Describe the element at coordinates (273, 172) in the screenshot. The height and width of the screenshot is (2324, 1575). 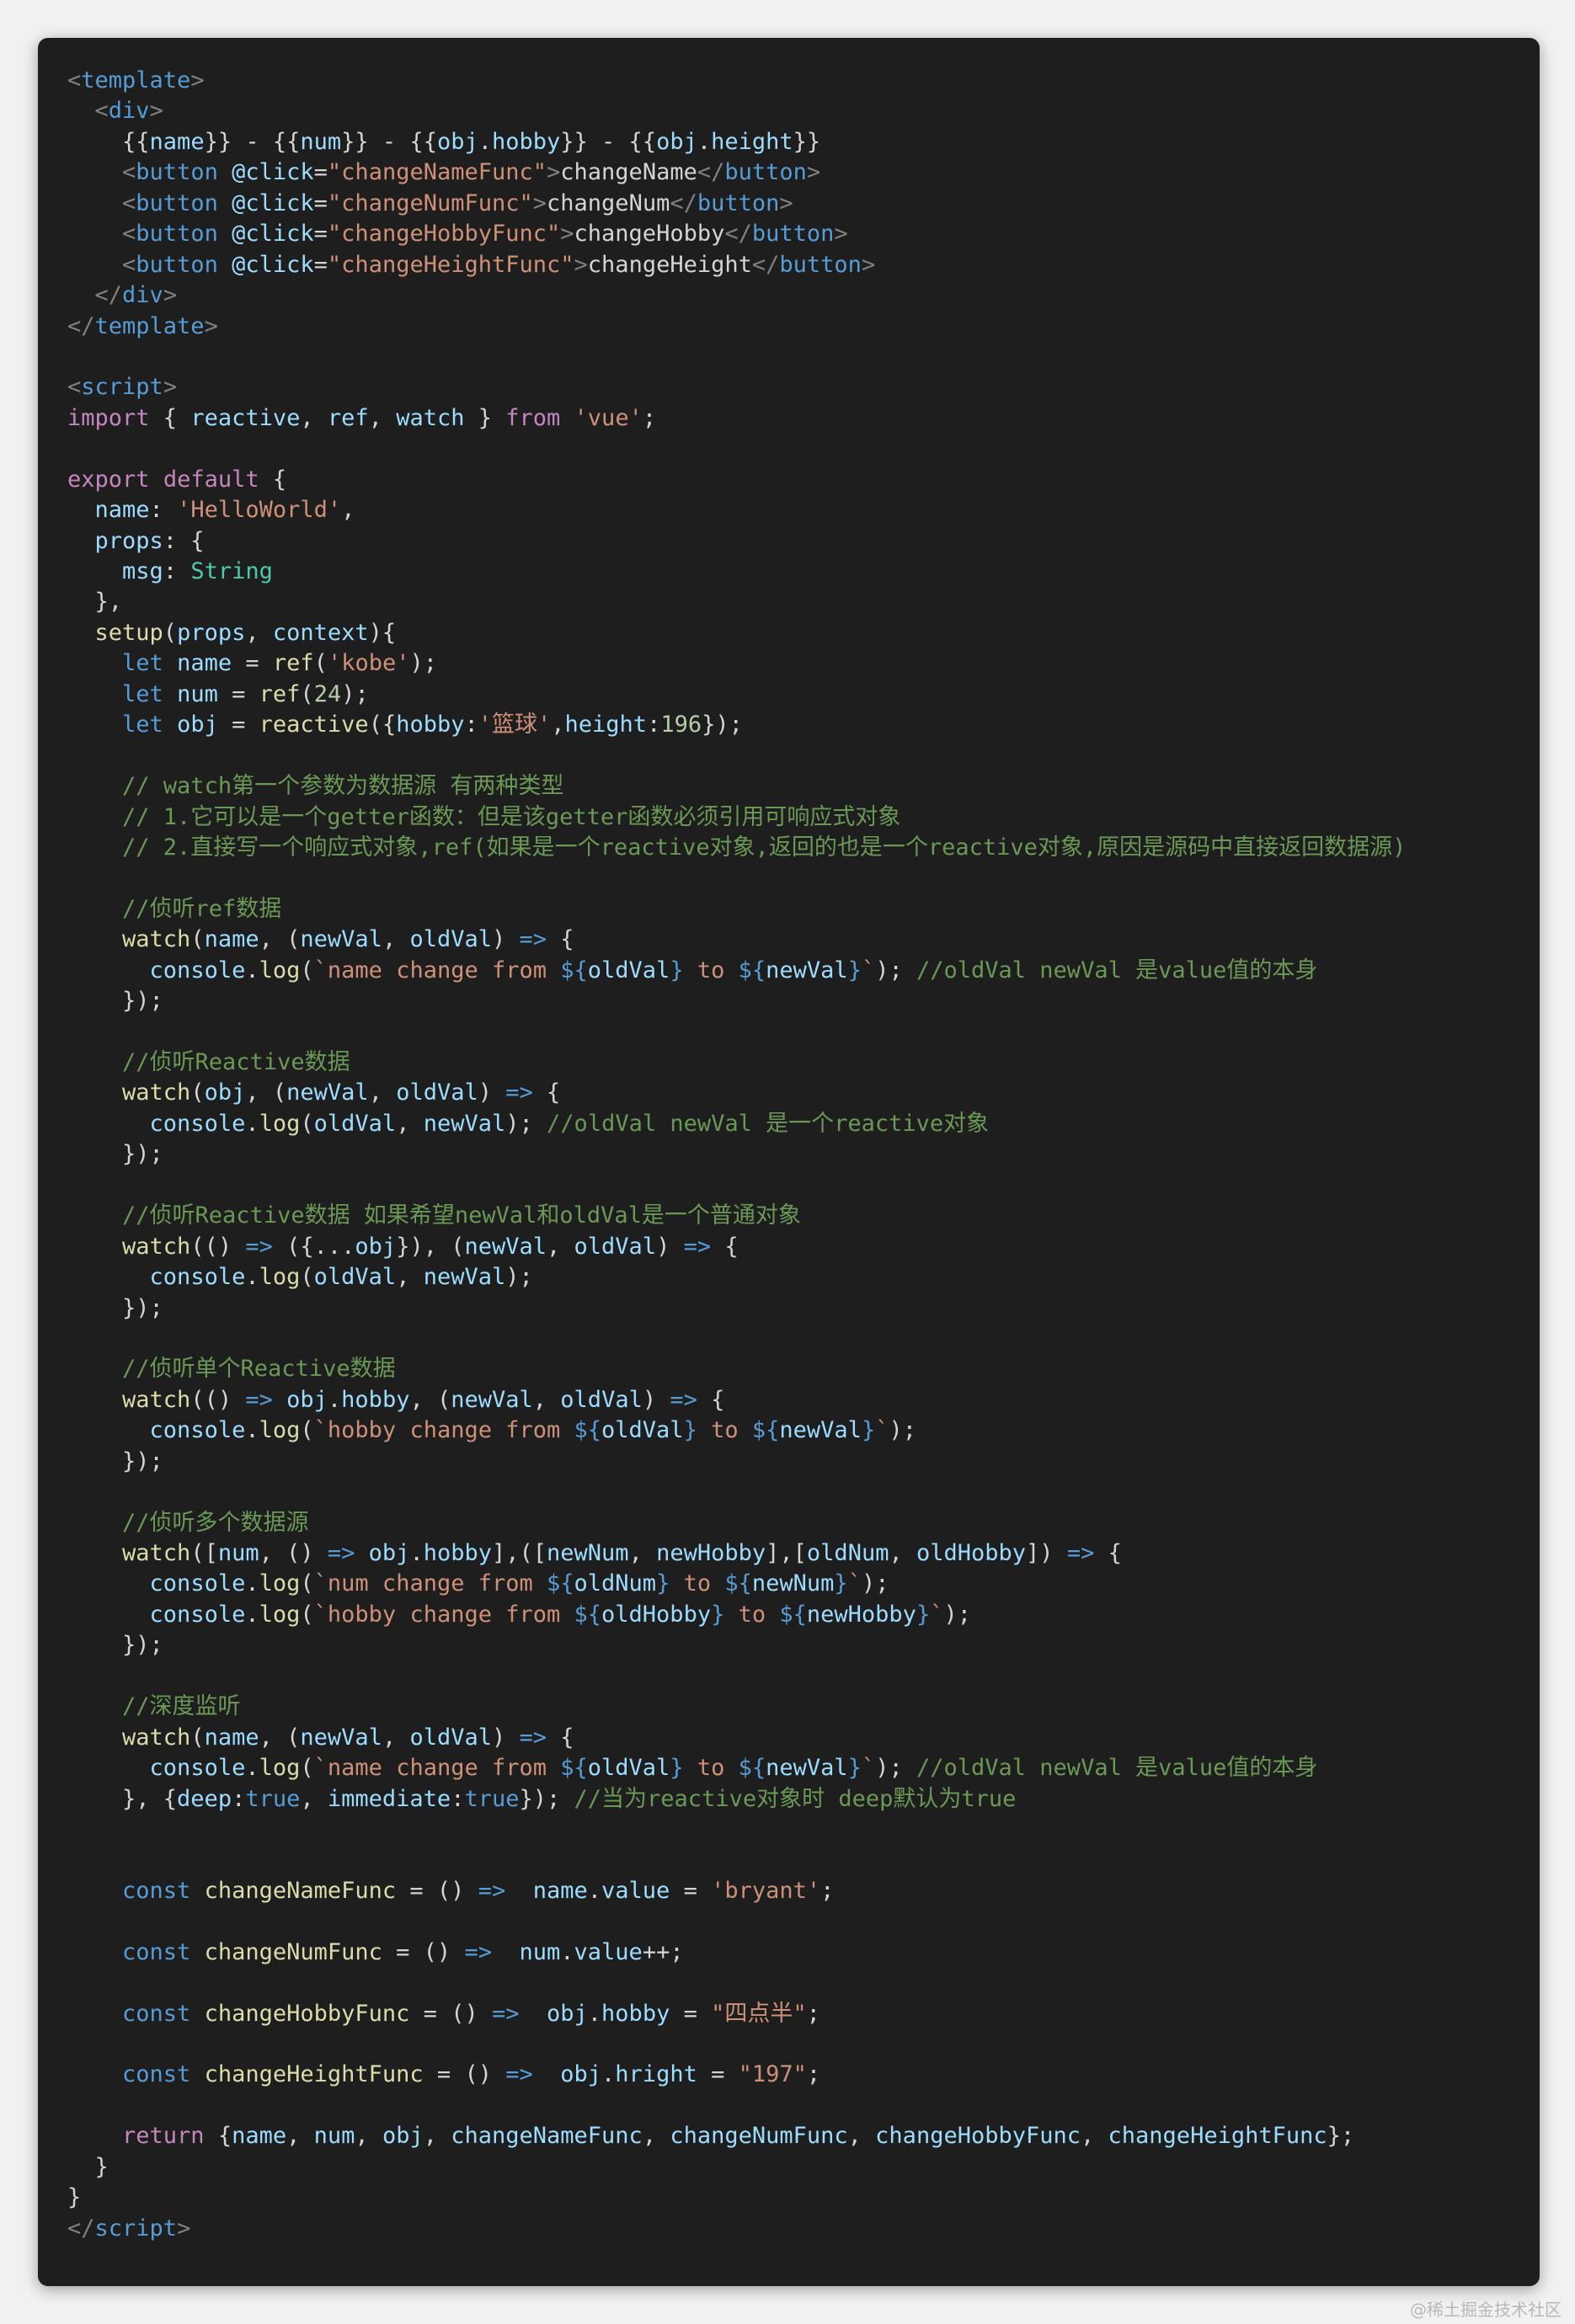
I see `code-token: @click` at that location.